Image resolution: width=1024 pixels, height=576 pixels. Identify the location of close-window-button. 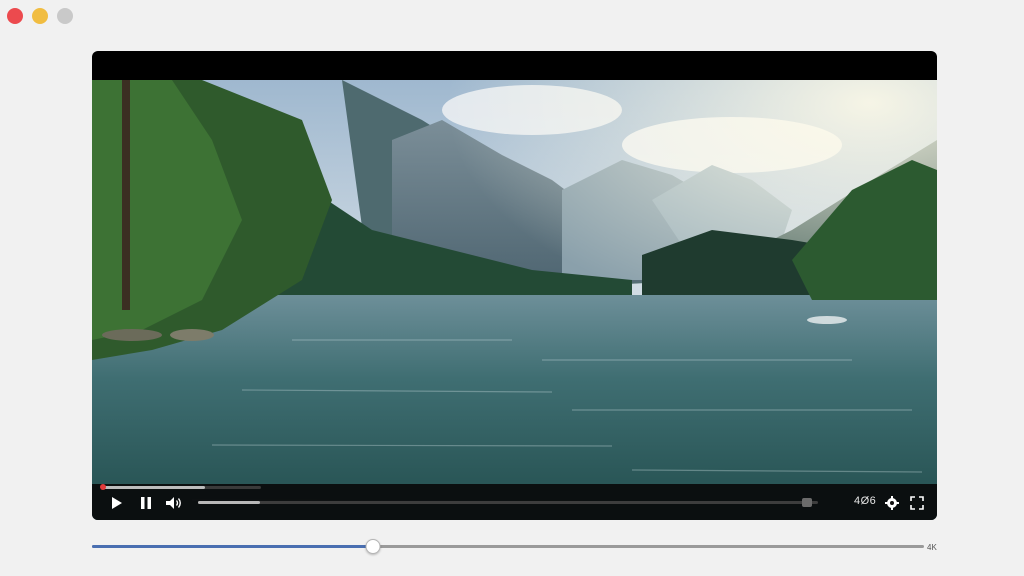
(15, 16).